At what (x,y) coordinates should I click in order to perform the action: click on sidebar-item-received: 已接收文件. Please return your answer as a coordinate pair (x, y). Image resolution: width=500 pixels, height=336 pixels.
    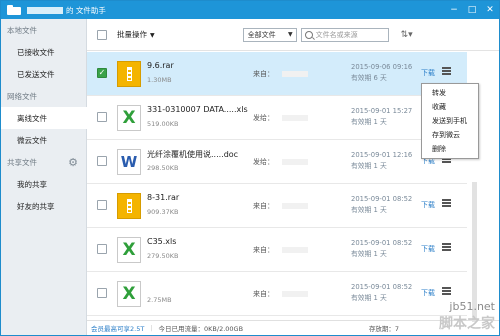
    Looking at the image, I should click on (43, 52).